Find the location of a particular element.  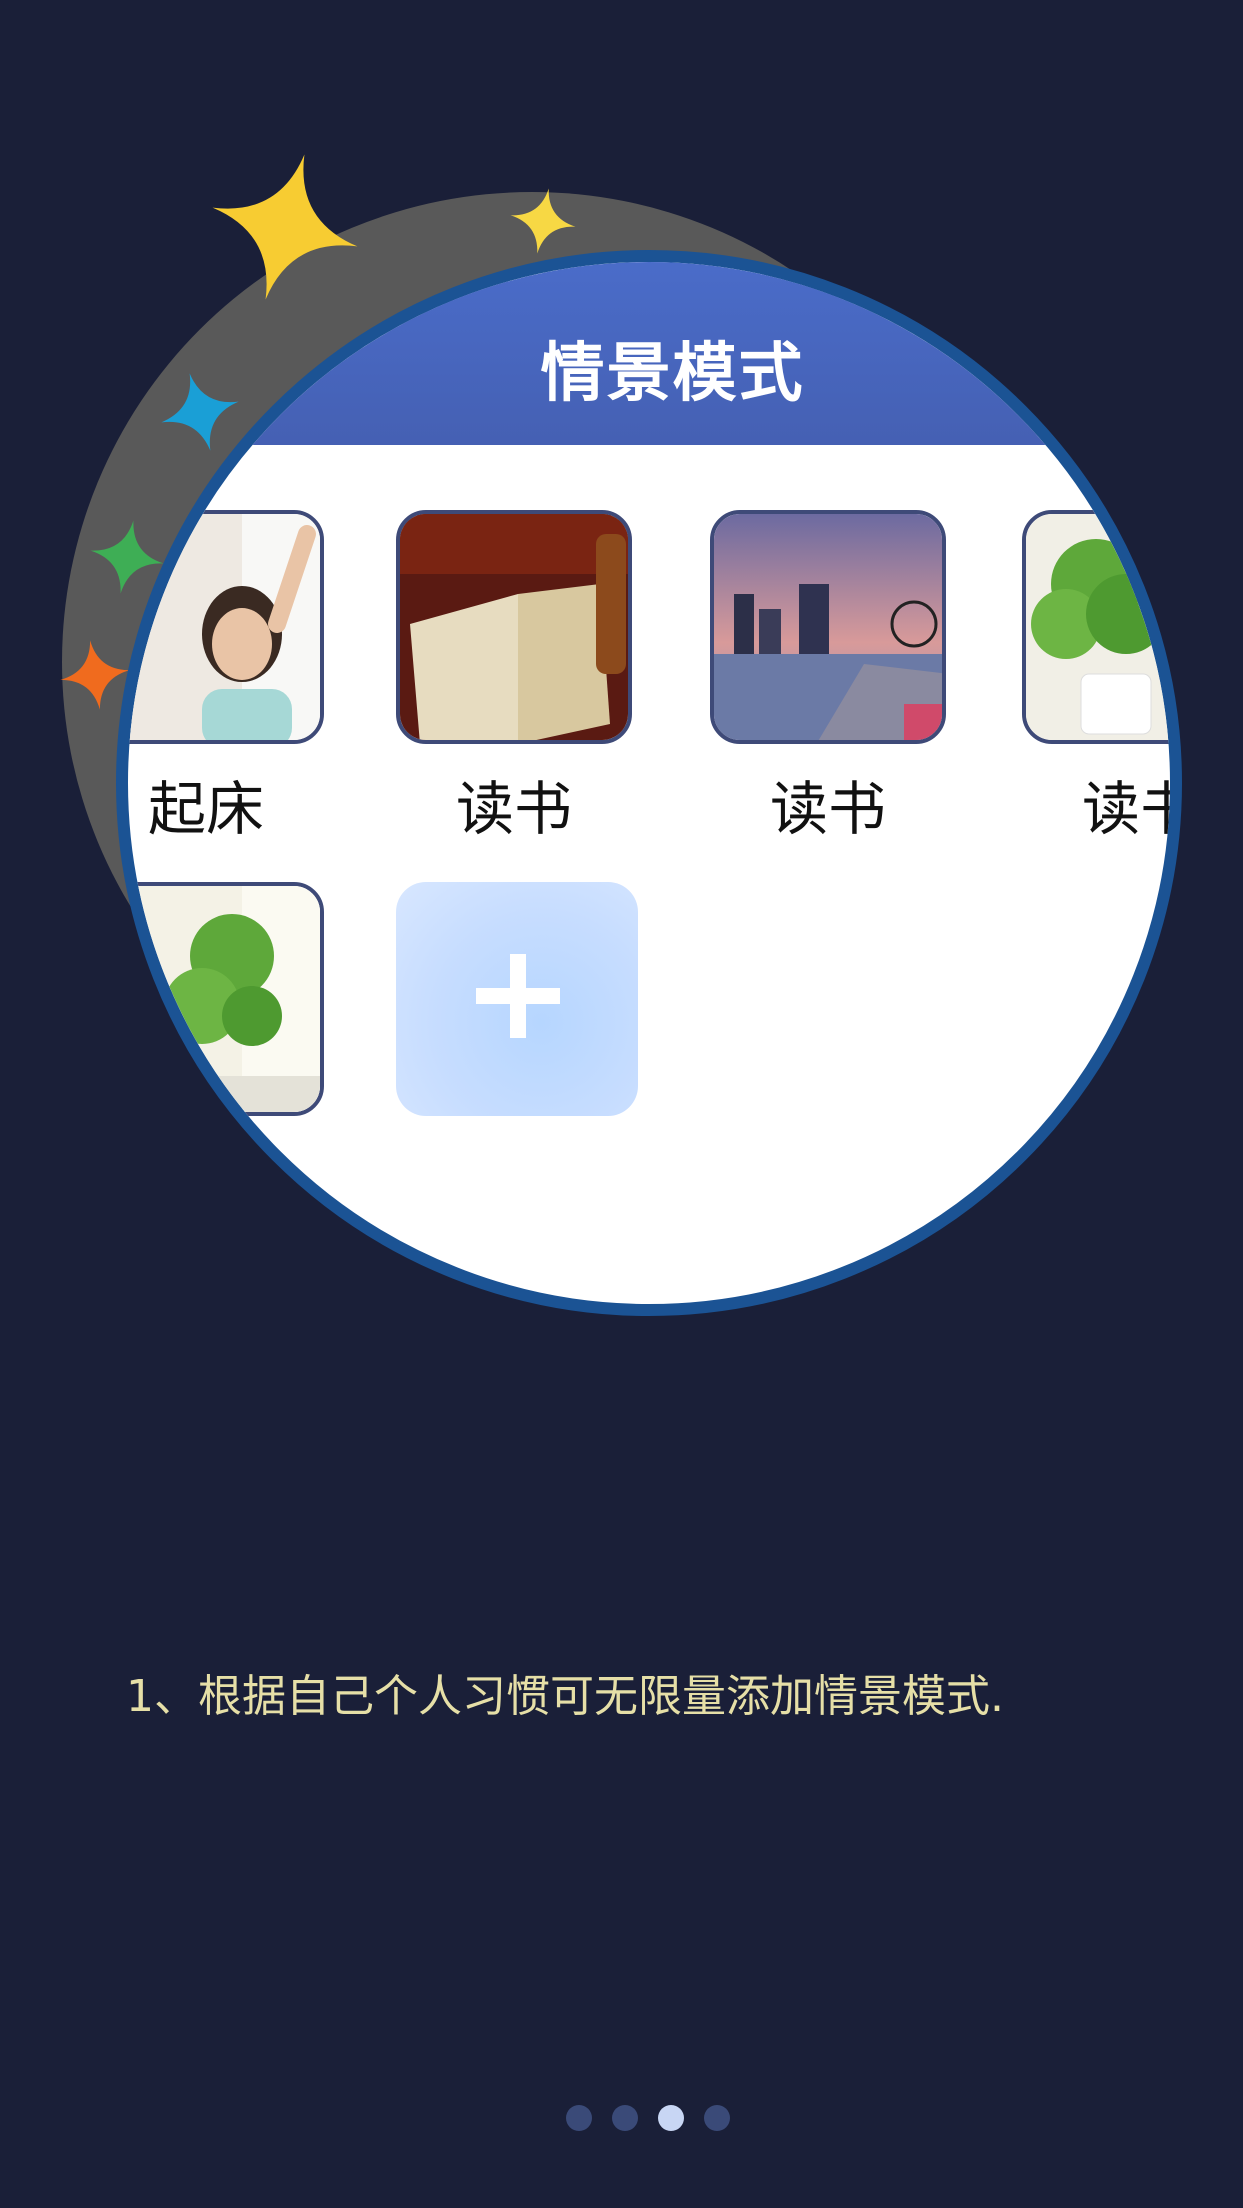

scene-tile-reading is located at coordinates (514, 627).